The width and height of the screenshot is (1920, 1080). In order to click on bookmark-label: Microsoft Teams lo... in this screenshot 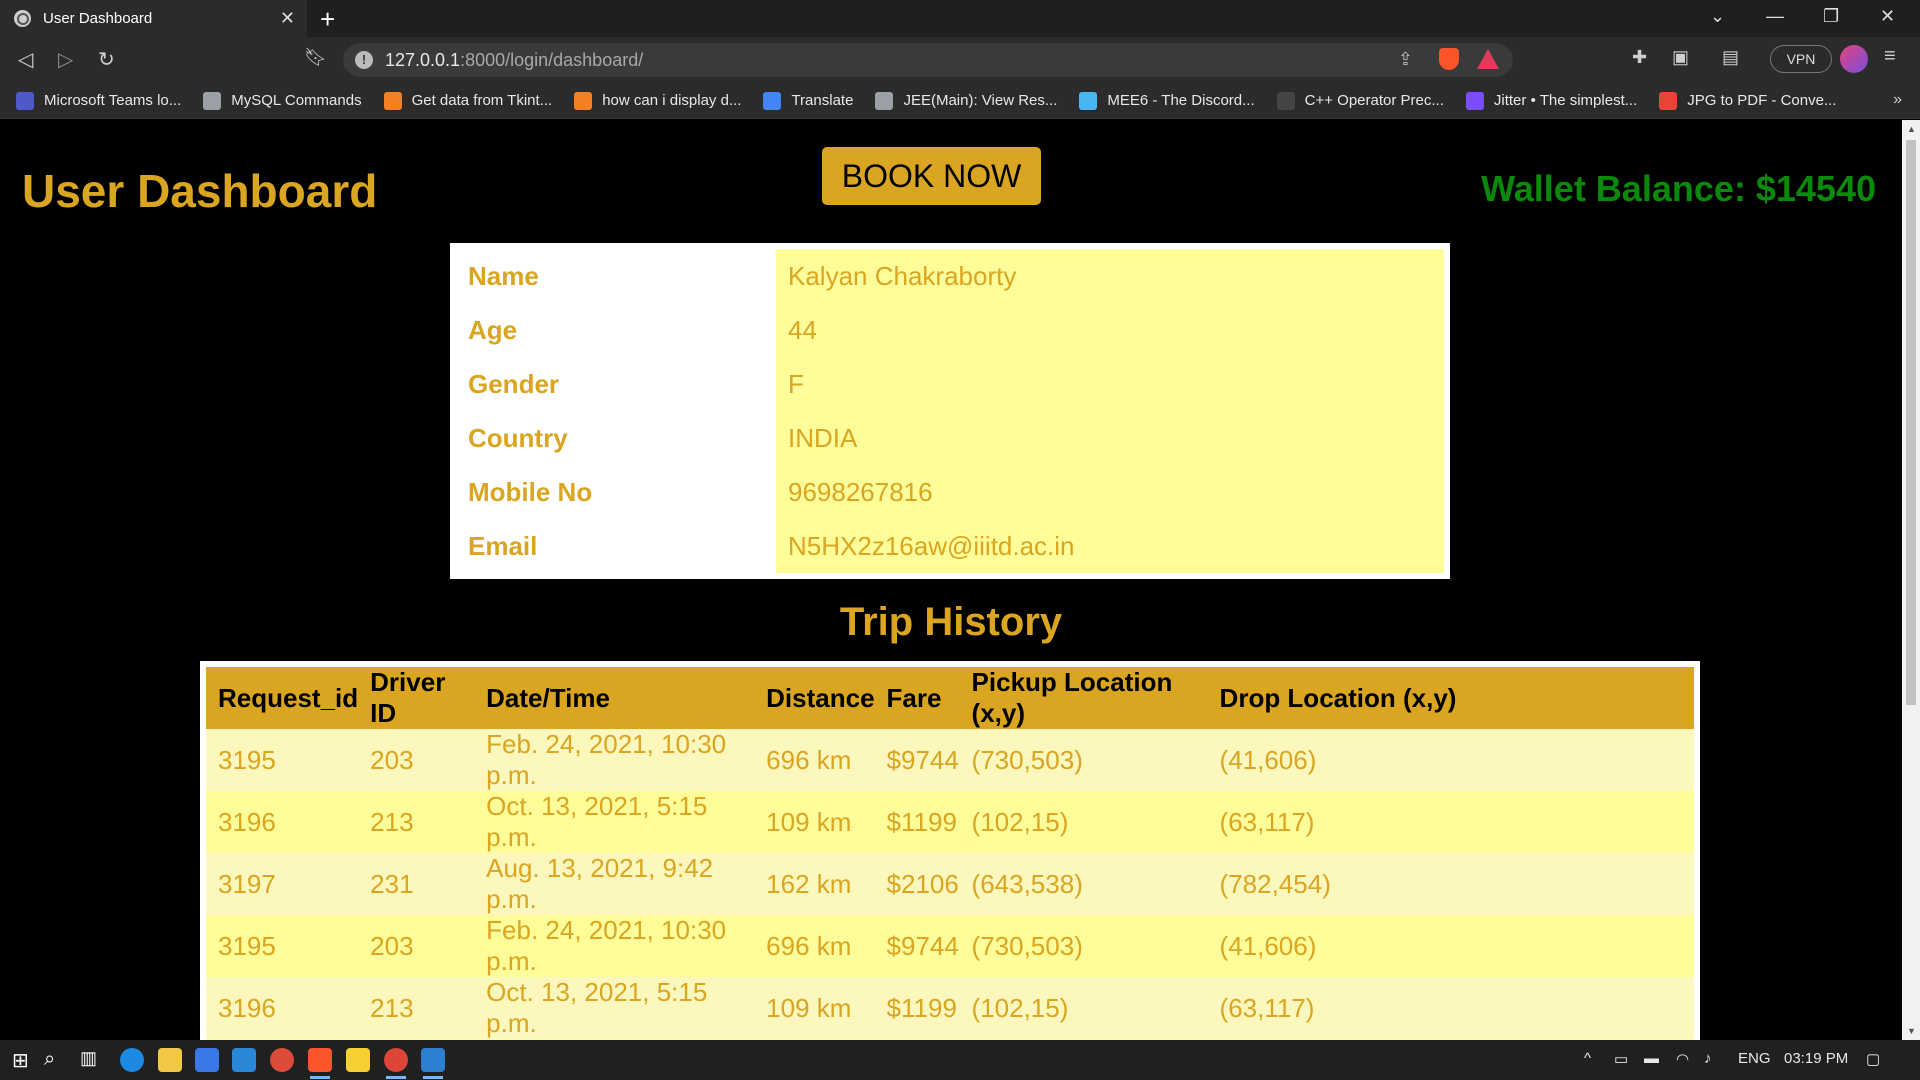, I will do `click(113, 100)`.